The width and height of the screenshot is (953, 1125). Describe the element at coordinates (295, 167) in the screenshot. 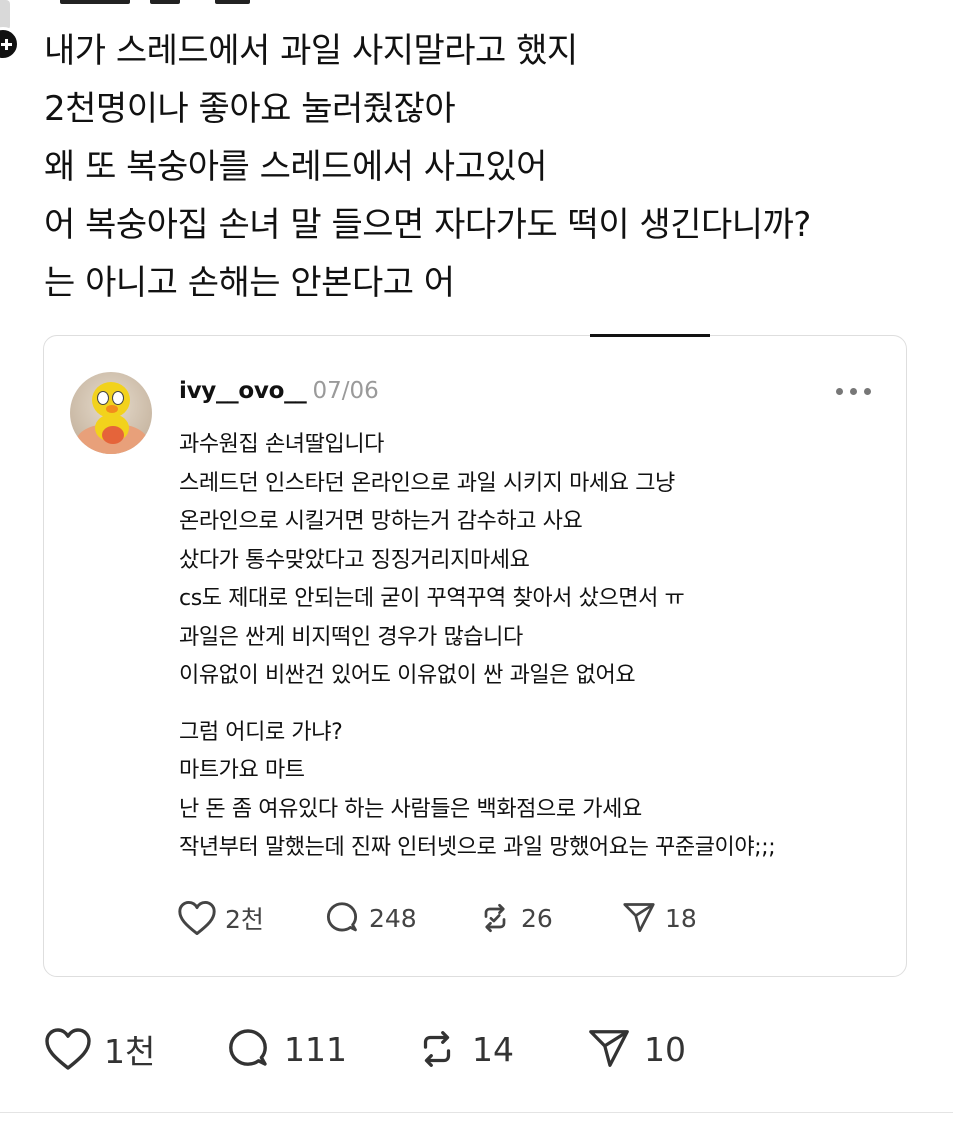

I see `post-line: 왜 또 복숭아를 스레드에서 사고있어` at that location.